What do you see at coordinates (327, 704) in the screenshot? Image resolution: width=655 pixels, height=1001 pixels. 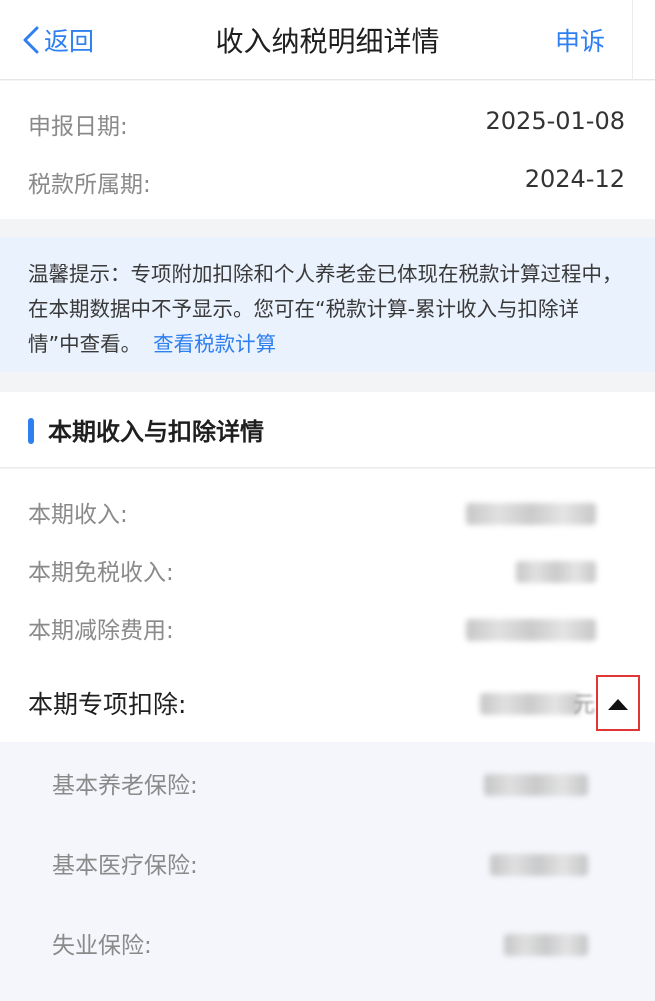 I see `special-deduction-row: 本期专项扣除: 元` at bounding box center [327, 704].